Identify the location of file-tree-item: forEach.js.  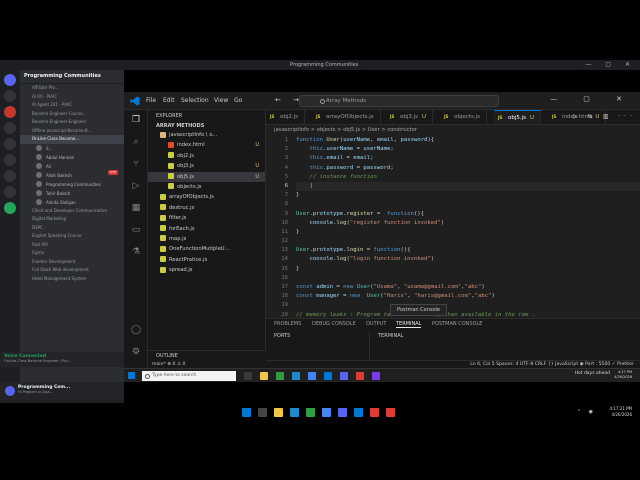
(206, 229).